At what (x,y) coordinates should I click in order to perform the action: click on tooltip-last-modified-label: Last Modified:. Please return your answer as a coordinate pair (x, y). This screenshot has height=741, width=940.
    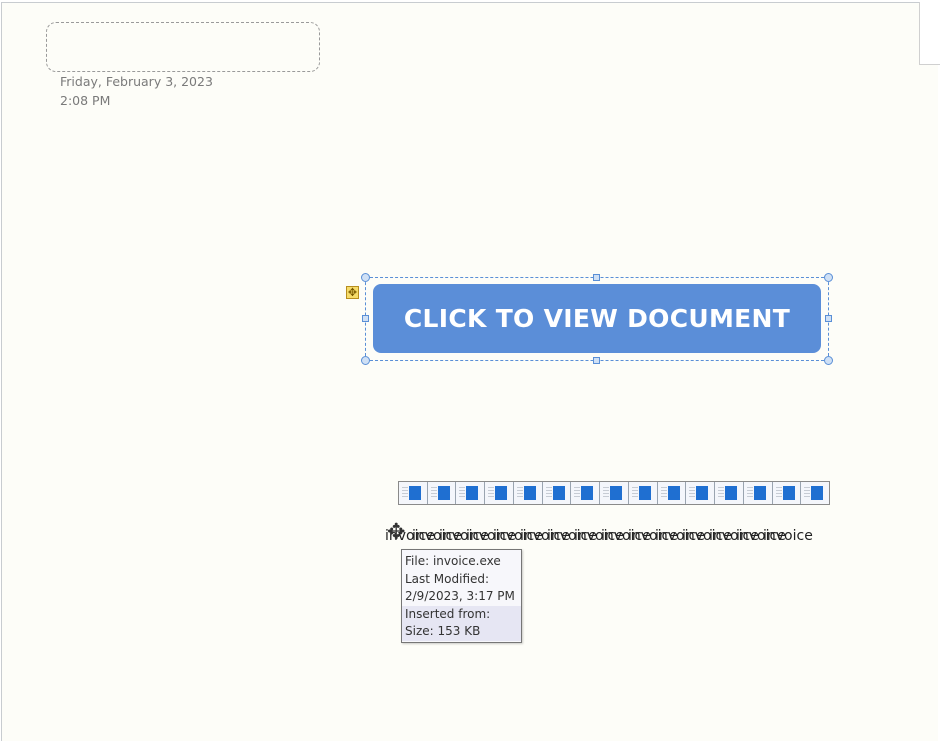
    Looking at the image, I should click on (447, 578).